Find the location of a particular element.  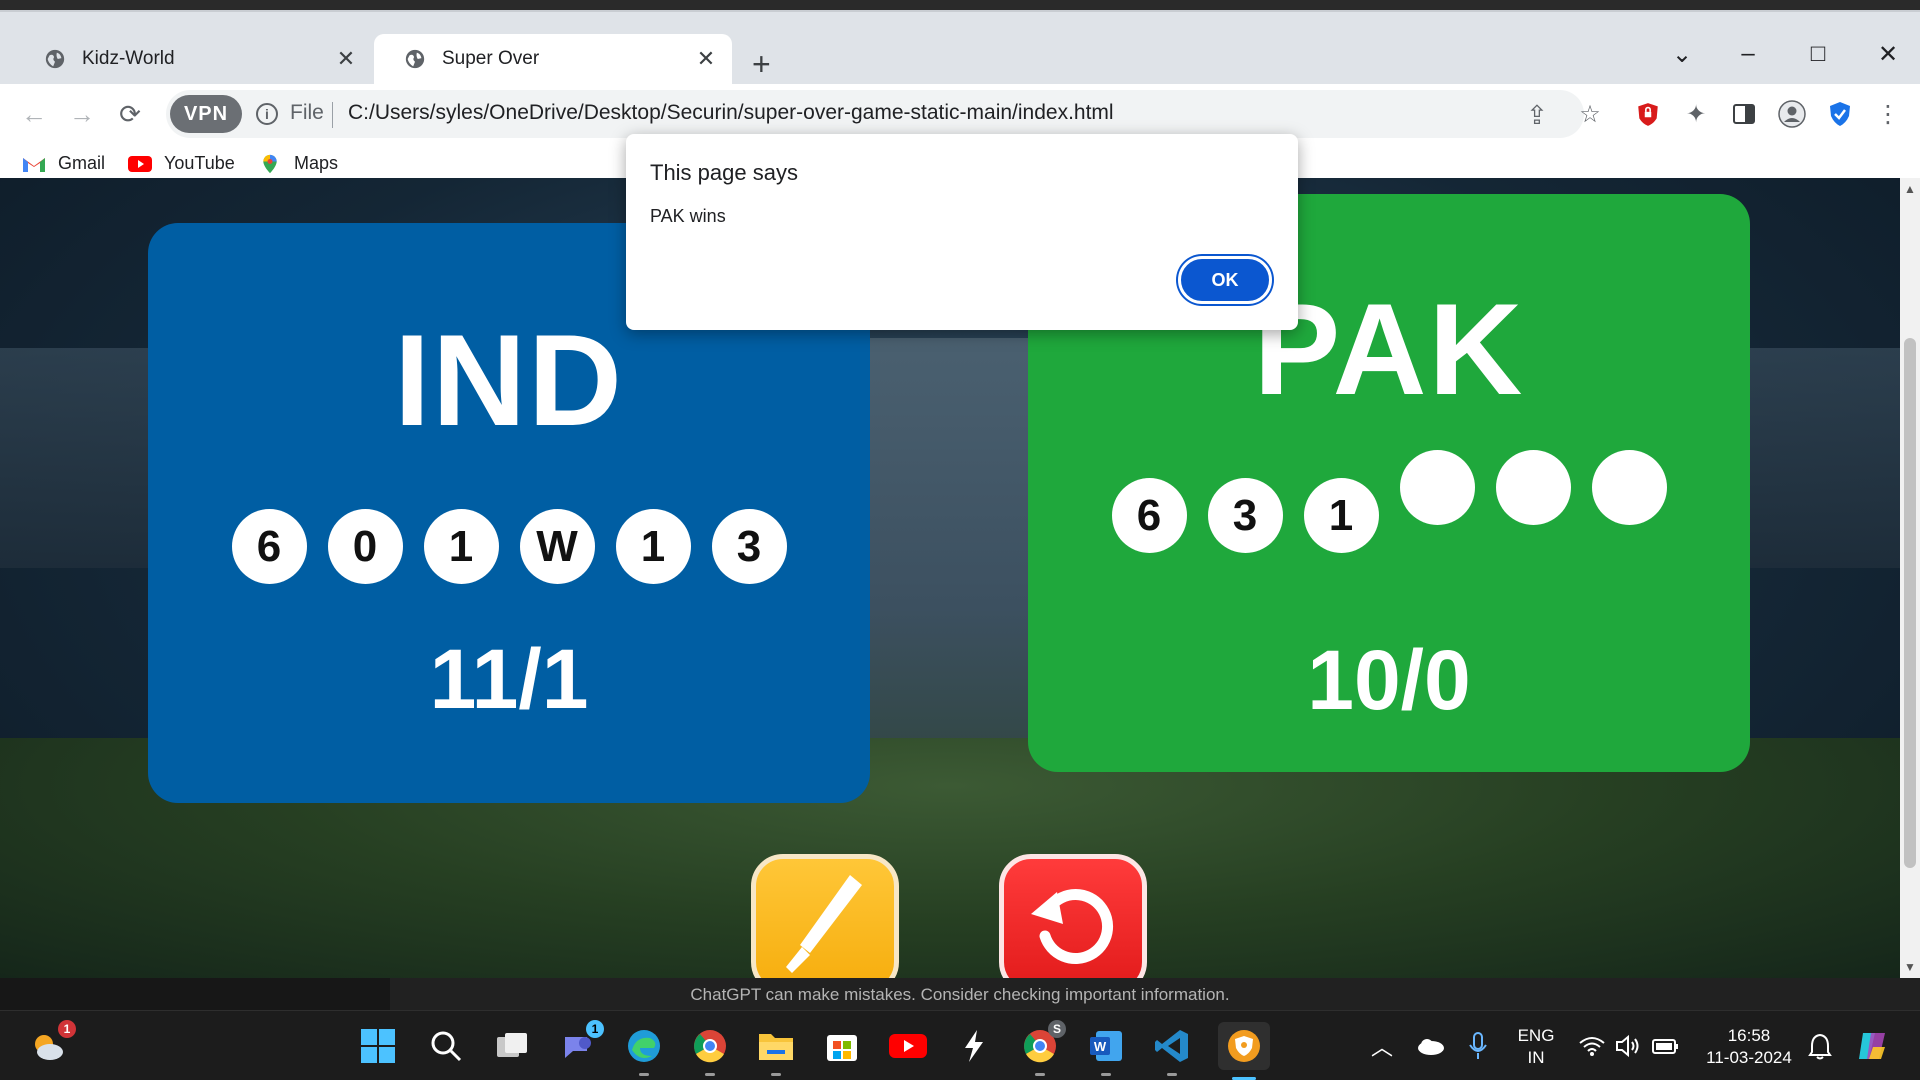

ball-list: 6 0 1 W 1 3 is located at coordinates (509, 546).